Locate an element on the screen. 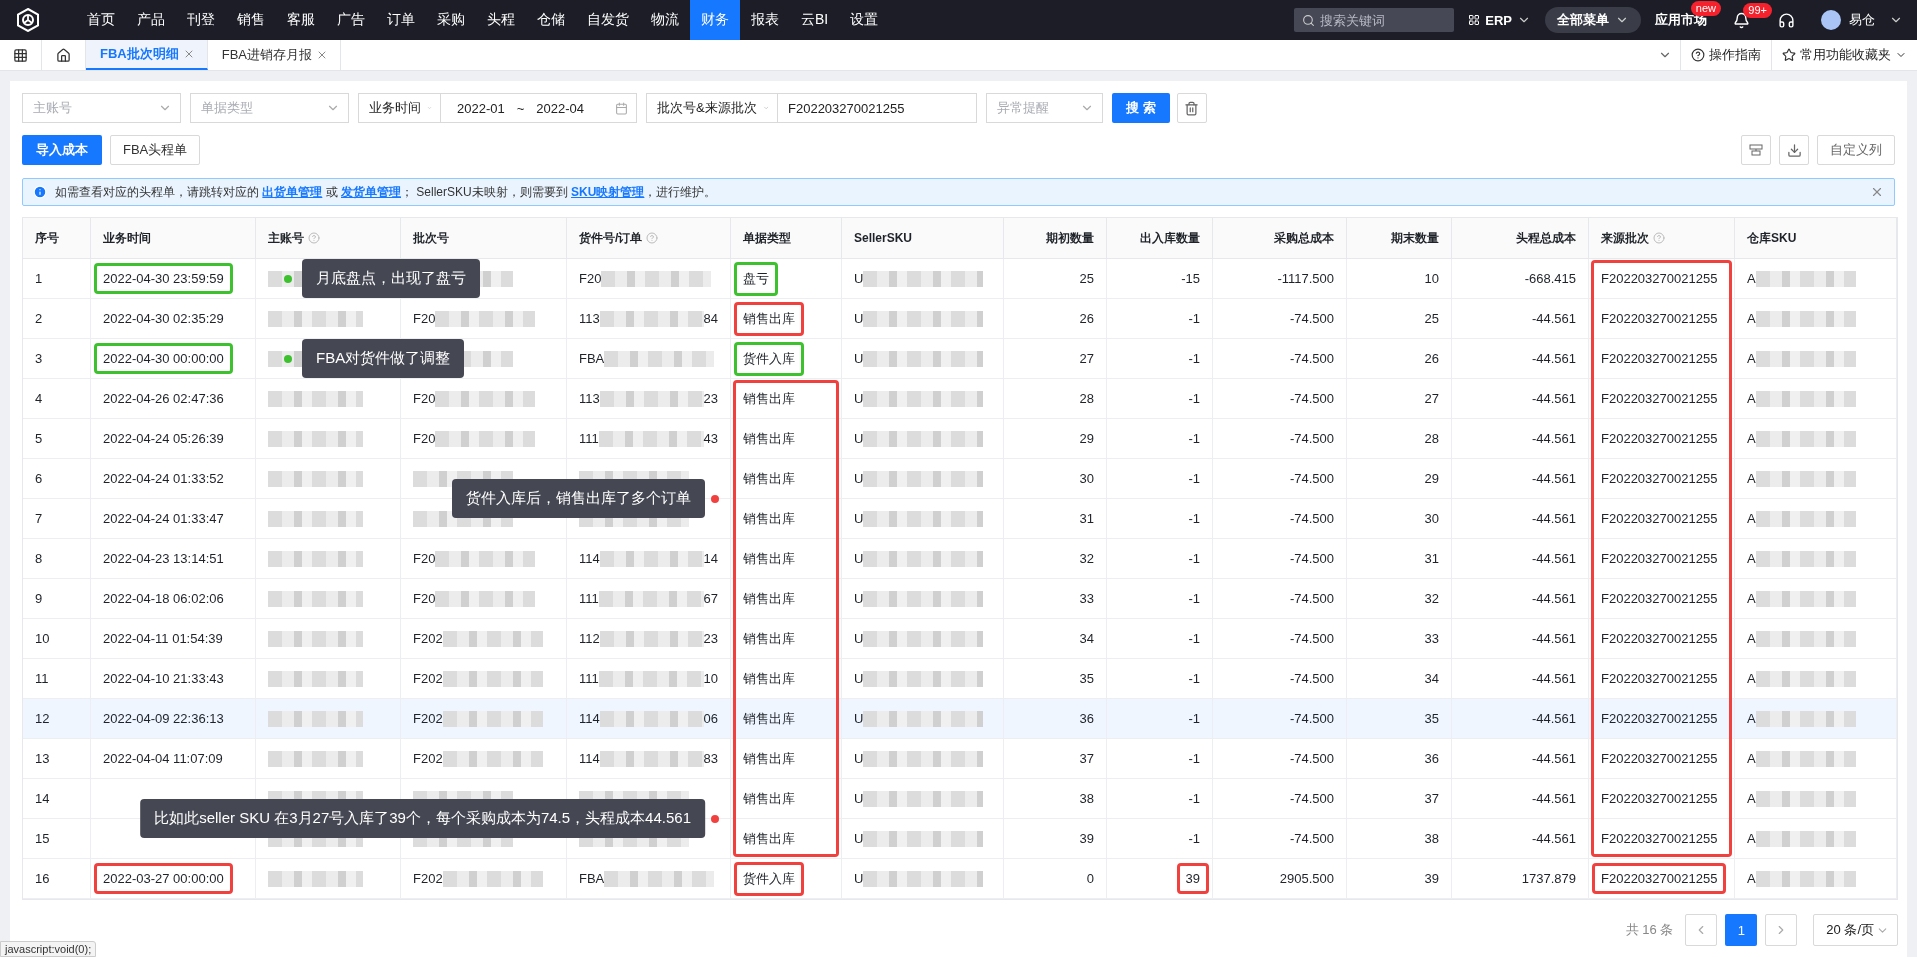  trash-icon is located at coordinates (1192, 108).